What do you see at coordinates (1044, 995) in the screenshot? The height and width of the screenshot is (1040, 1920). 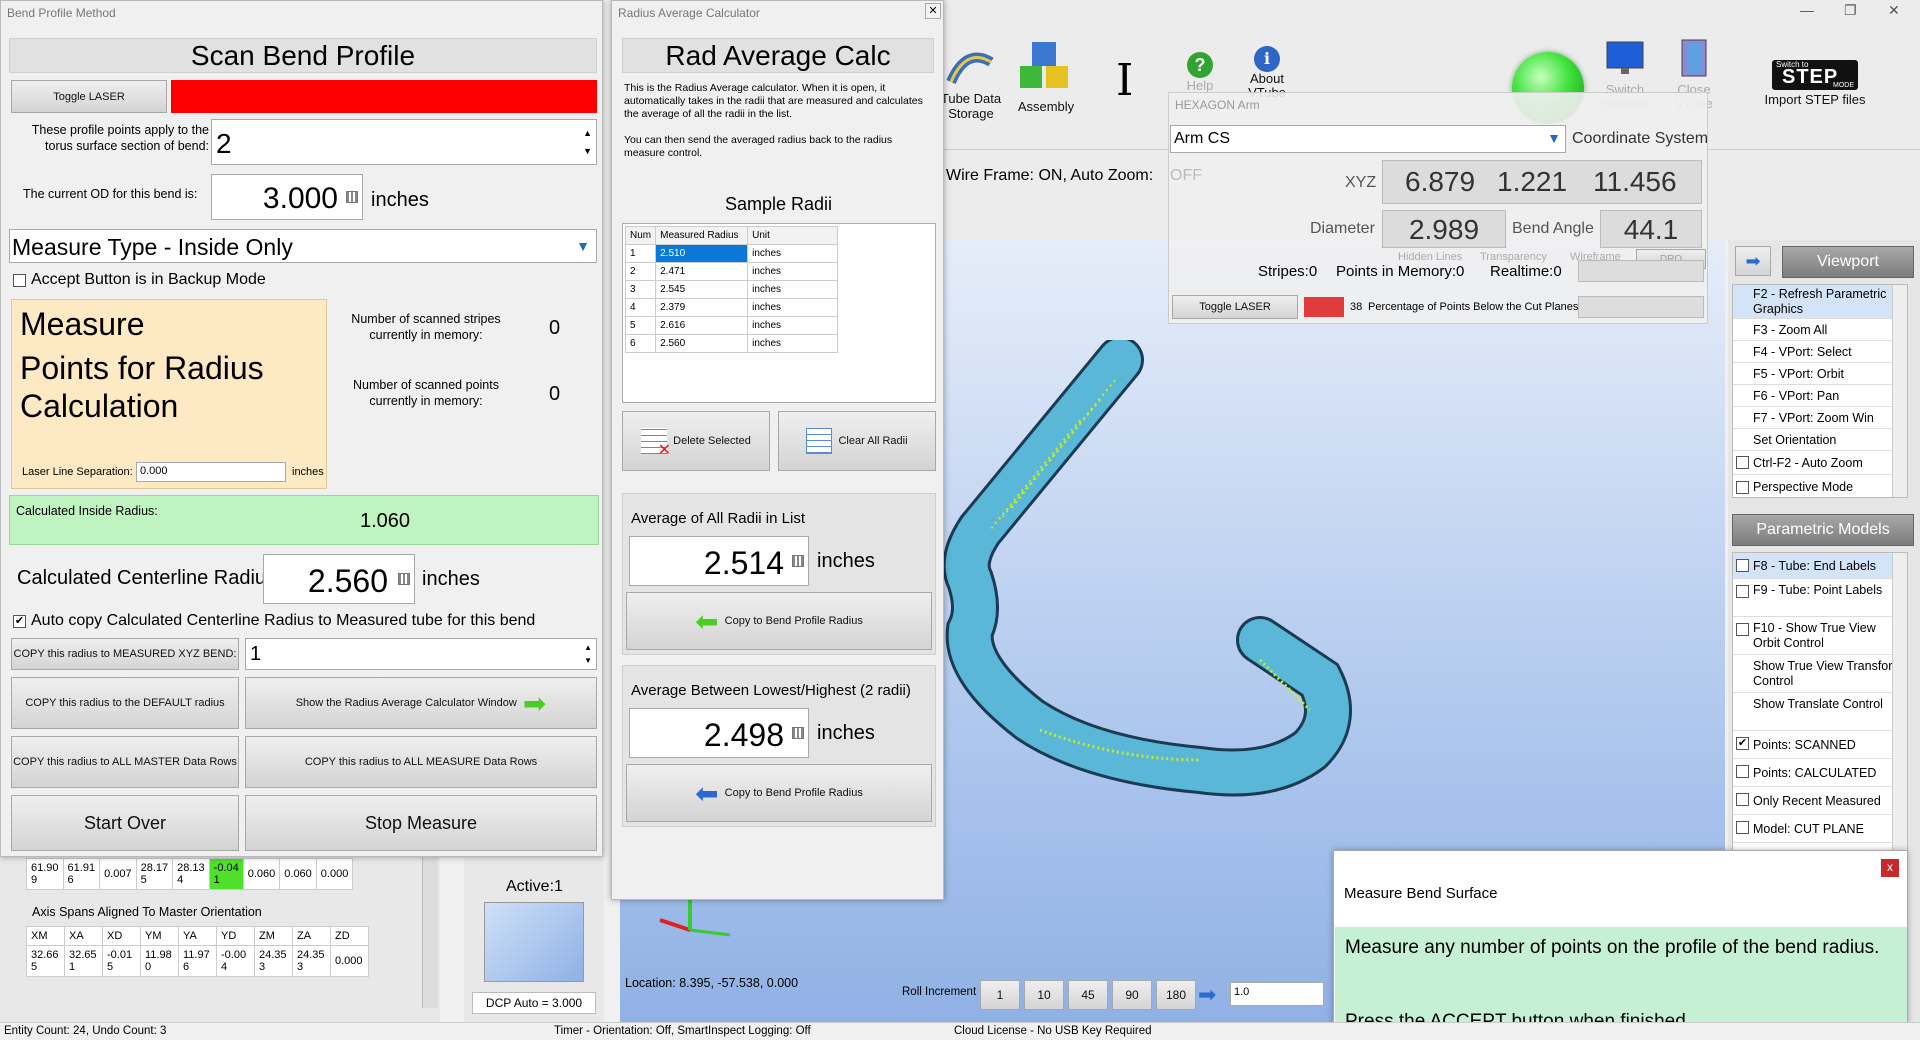 I see `roll-10-button: 10` at bounding box center [1044, 995].